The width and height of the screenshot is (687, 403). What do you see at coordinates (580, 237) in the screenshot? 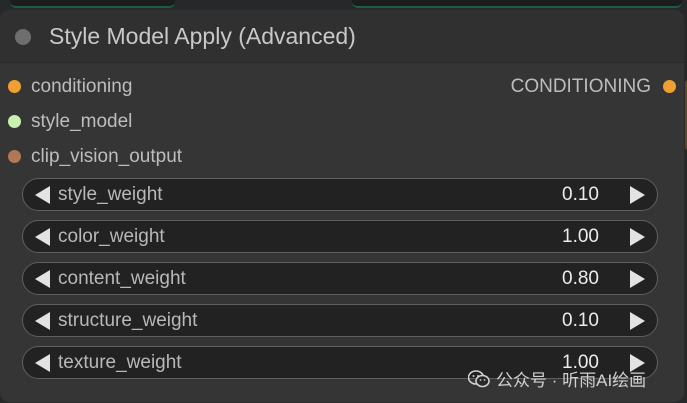
I see `widget-value: 1.00` at bounding box center [580, 237].